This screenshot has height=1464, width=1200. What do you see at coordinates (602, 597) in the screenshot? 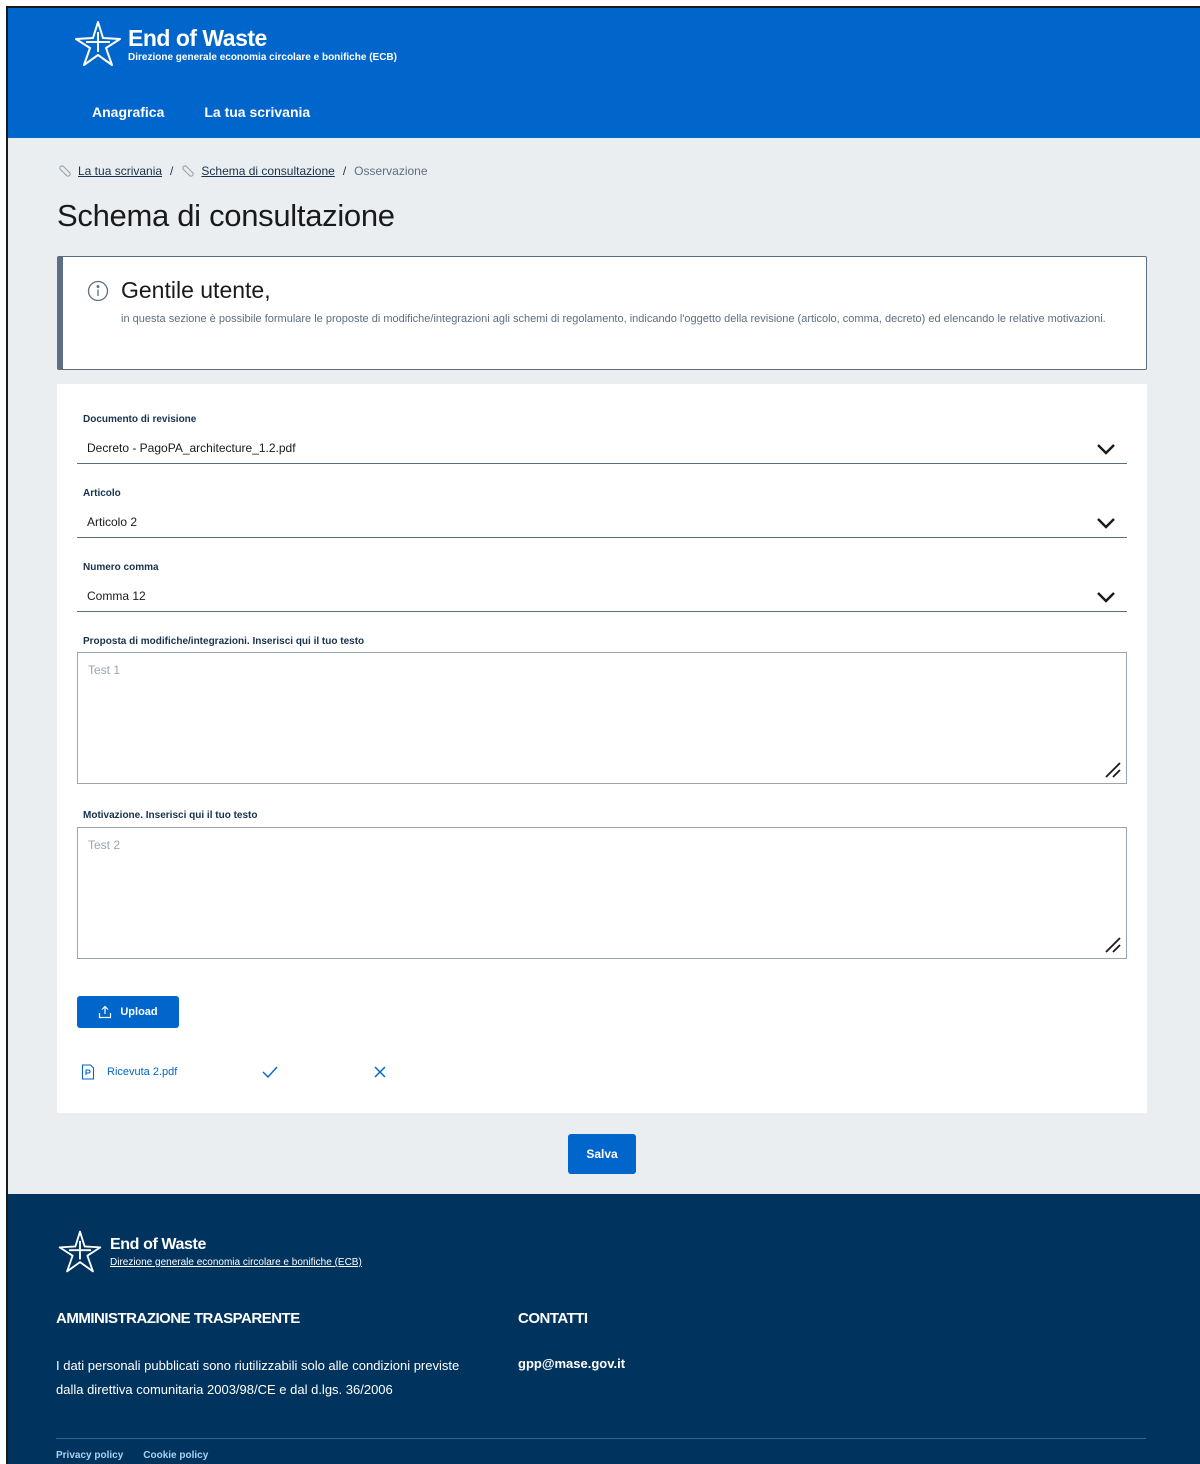
I see `comma-select: Comma 12` at bounding box center [602, 597].